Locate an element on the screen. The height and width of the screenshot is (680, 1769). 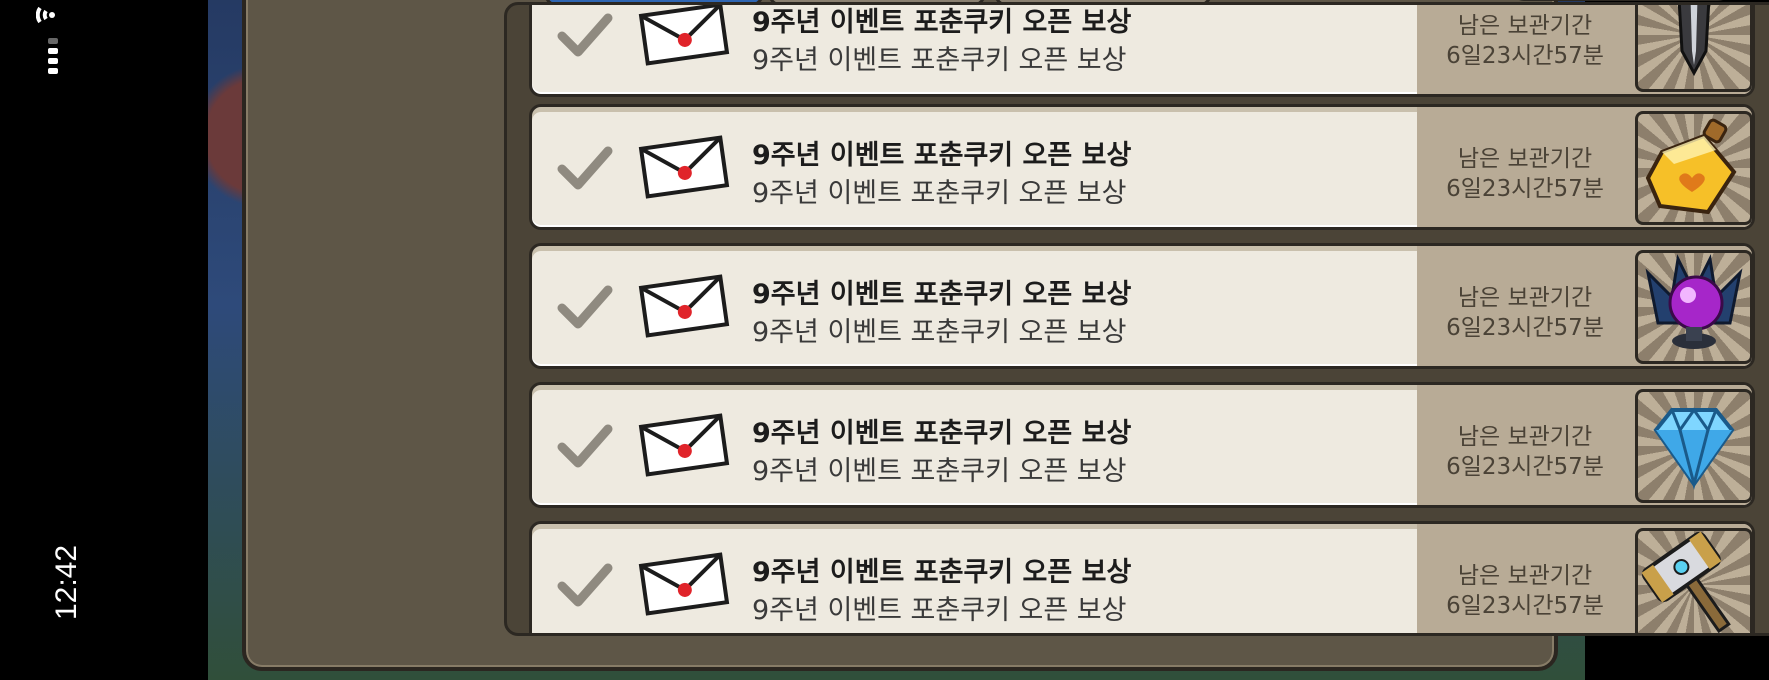
signal-icon is located at coordinates (53, 56).